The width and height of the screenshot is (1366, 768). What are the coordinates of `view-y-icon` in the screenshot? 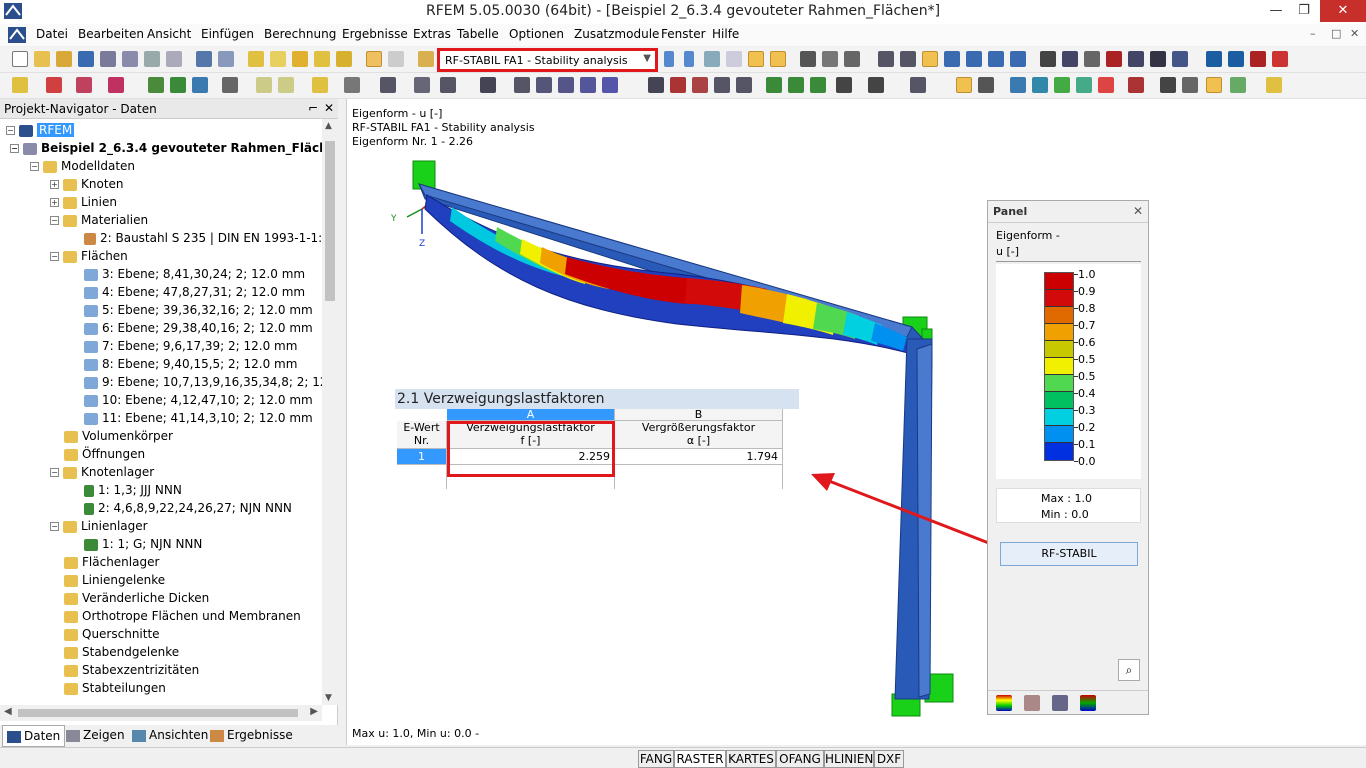 It's located at (974, 59).